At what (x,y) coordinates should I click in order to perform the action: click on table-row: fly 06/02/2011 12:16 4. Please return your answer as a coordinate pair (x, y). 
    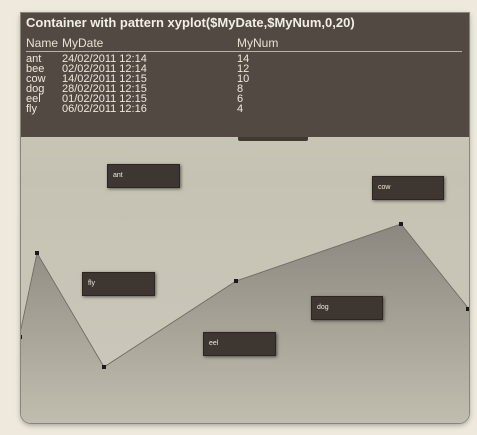
    Looking at the image, I should click on (244, 109).